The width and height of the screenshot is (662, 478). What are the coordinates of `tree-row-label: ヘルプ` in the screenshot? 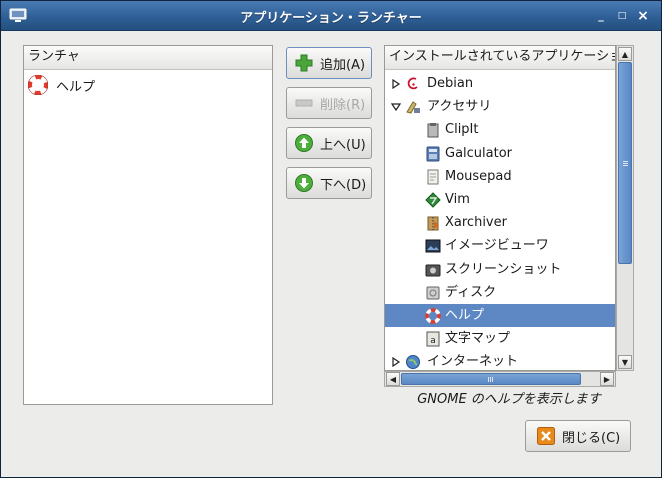 It's located at (465, 315).